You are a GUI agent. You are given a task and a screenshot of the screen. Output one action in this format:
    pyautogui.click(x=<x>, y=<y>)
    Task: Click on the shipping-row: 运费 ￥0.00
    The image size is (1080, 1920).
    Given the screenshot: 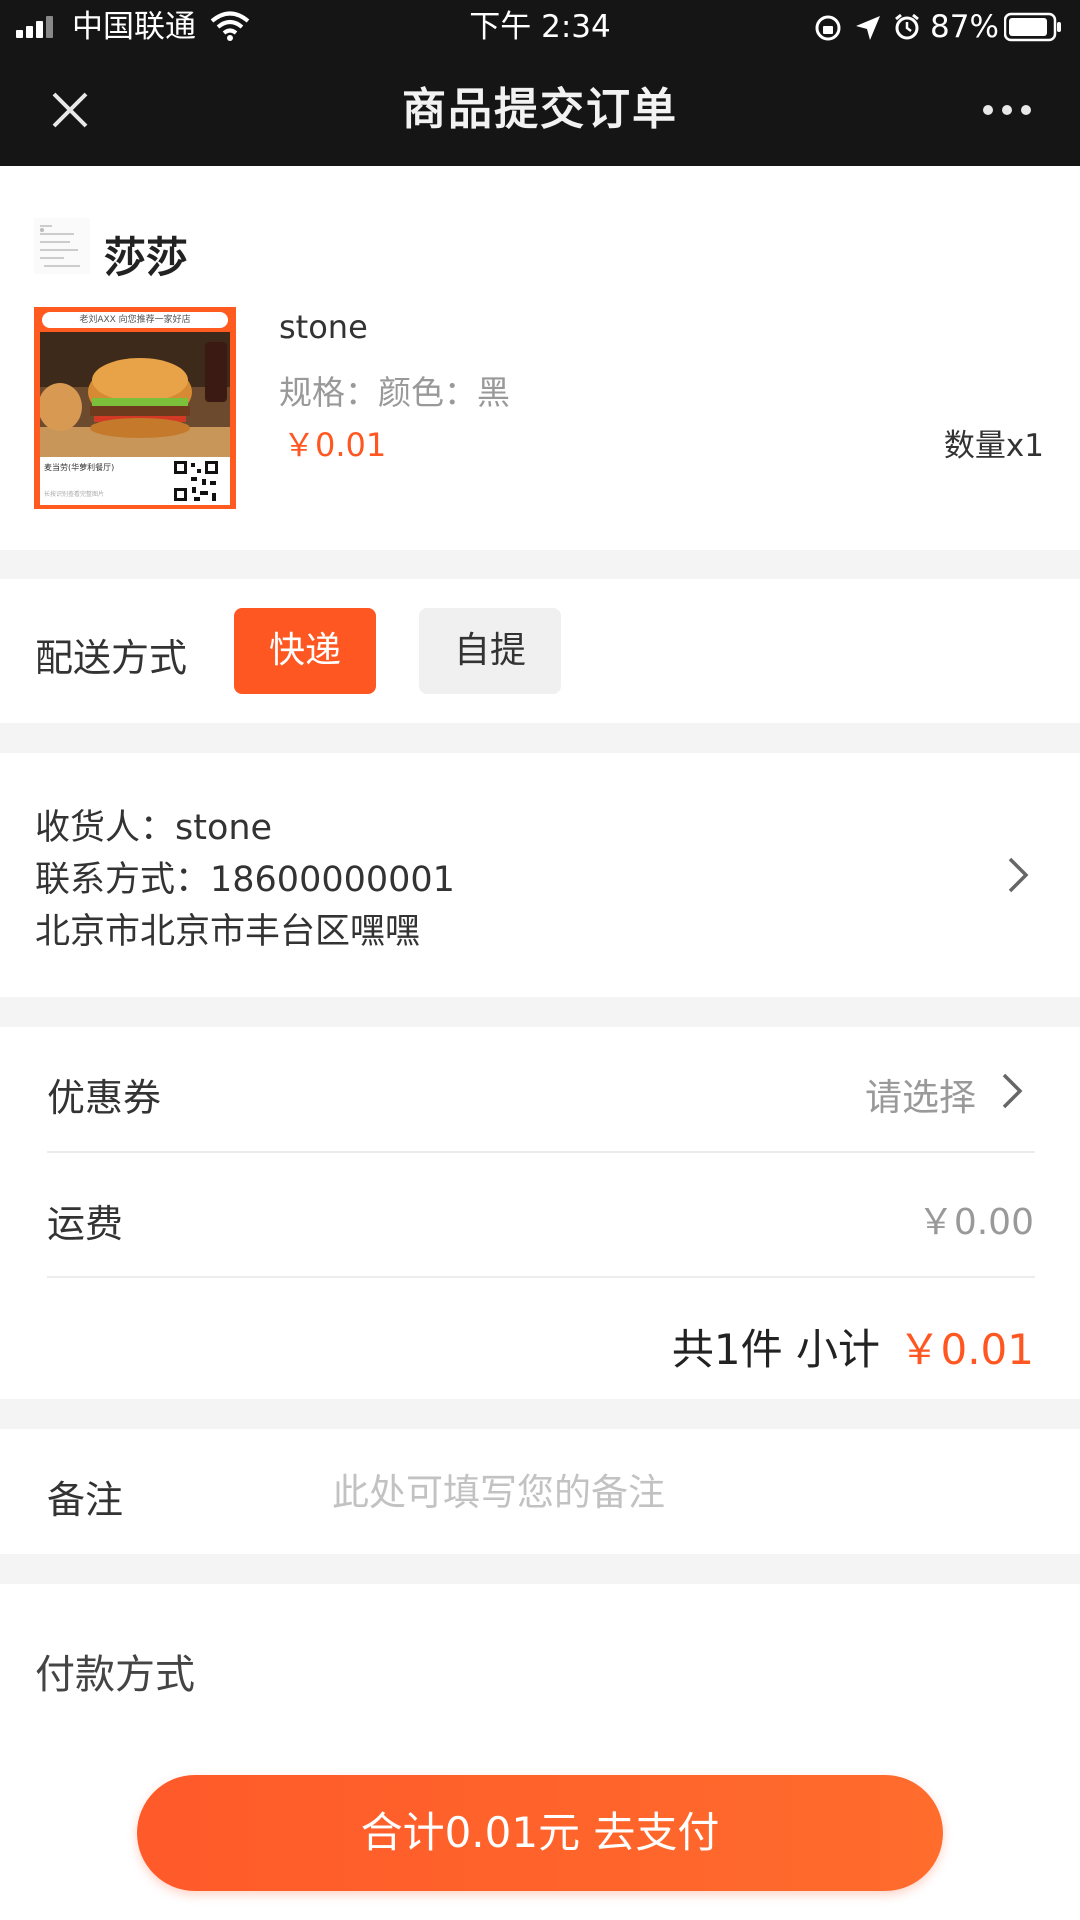 What is the action you would take?
    pyautogui.click(x=540, y=1215)
    